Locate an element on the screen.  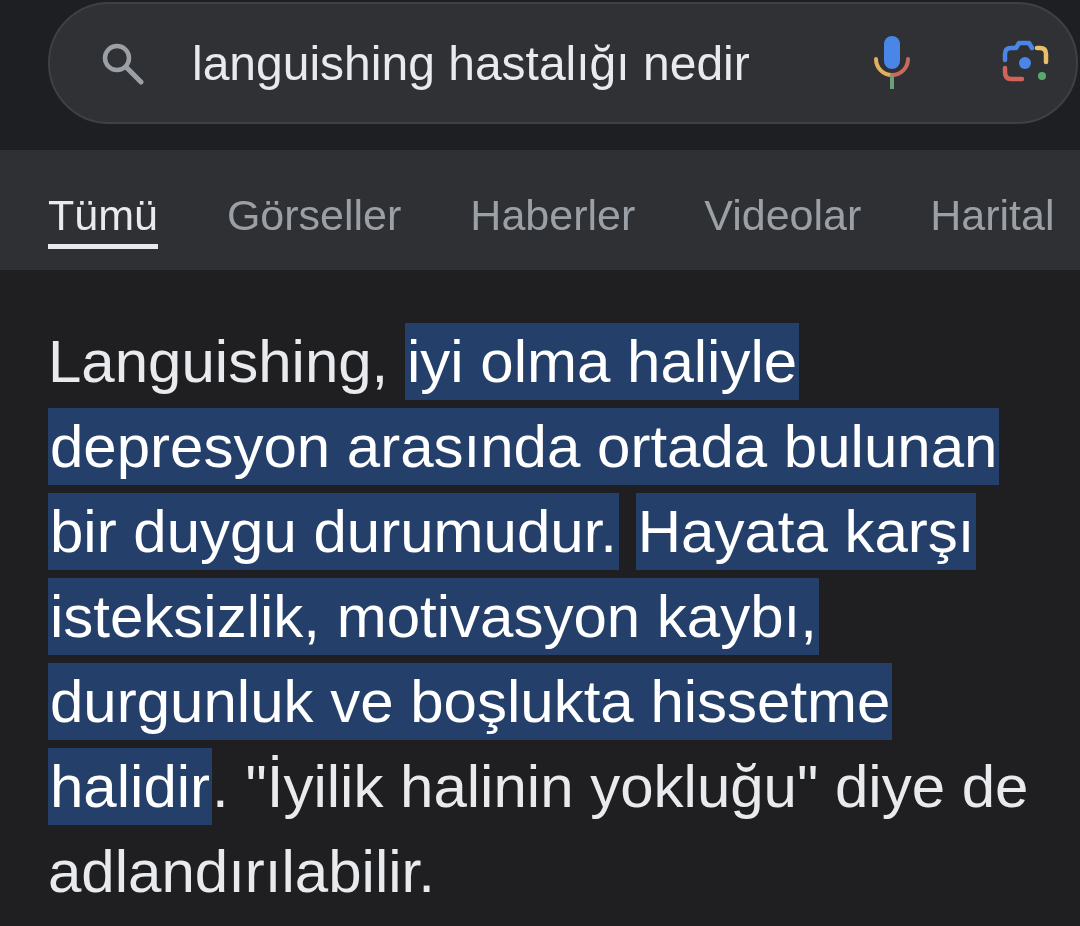
tab: Haberler is located at coordinates (553, 219).